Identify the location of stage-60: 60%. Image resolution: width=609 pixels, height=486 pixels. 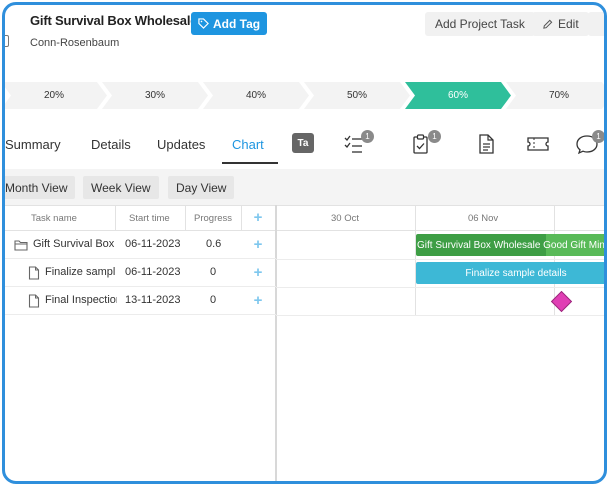
(458, 95).